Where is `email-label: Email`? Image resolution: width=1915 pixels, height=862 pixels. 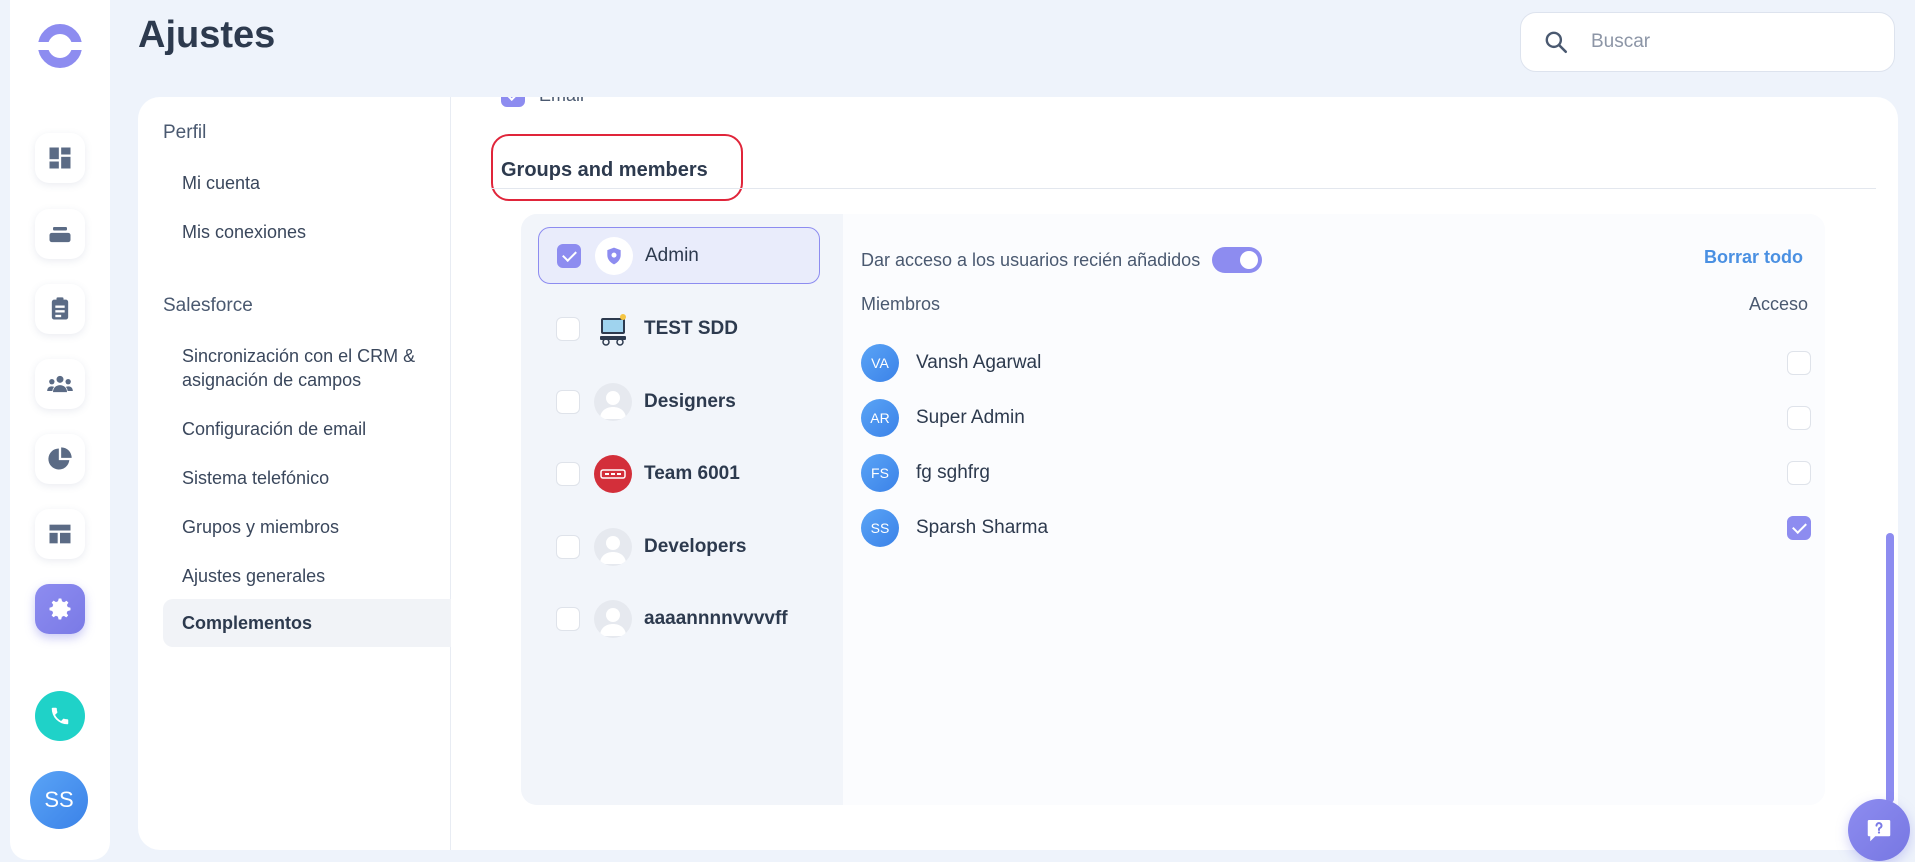 email-label: Email is located at coordinates (561, 101).